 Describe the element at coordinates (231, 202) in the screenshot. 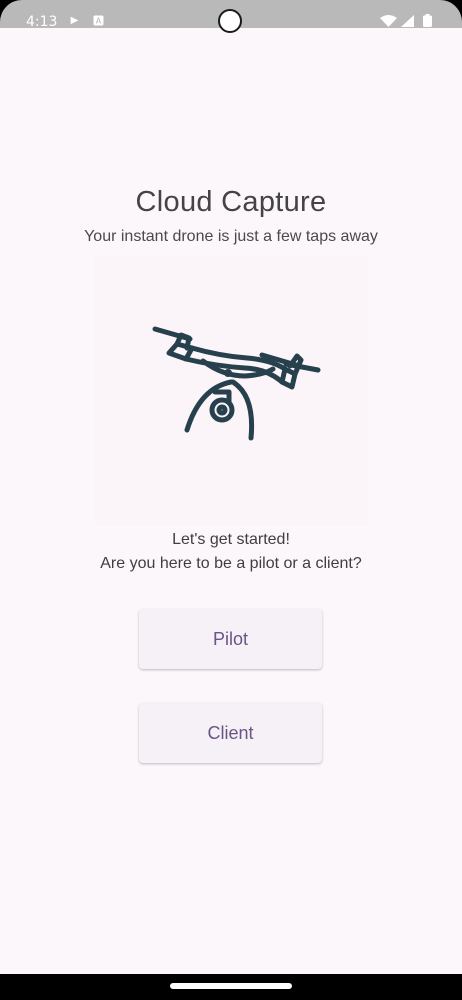

I see `app-title: Cloud Capture` at that location.